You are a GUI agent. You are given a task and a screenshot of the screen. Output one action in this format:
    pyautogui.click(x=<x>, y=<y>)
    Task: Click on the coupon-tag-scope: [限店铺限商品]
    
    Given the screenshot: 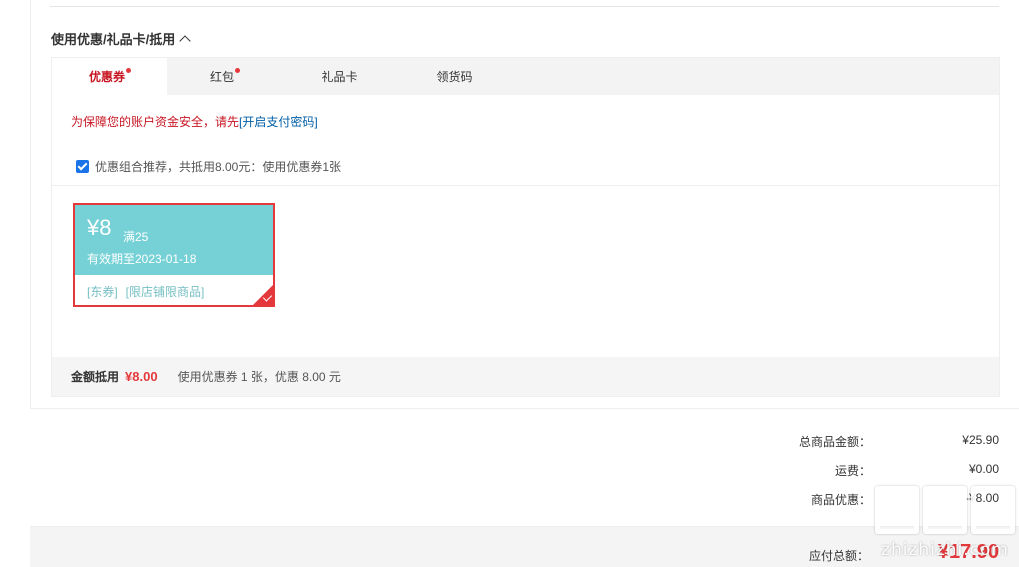 What is the action you would take?
    pyautogui.click(x=165, y=292)
    